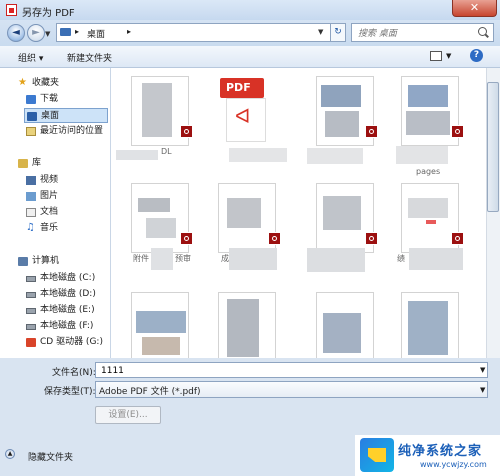 The image size is (500, 476). Describe the element at coordinates (67, 212) in the screenshot. I see `sidebar-item-documents: 文档` at that location.